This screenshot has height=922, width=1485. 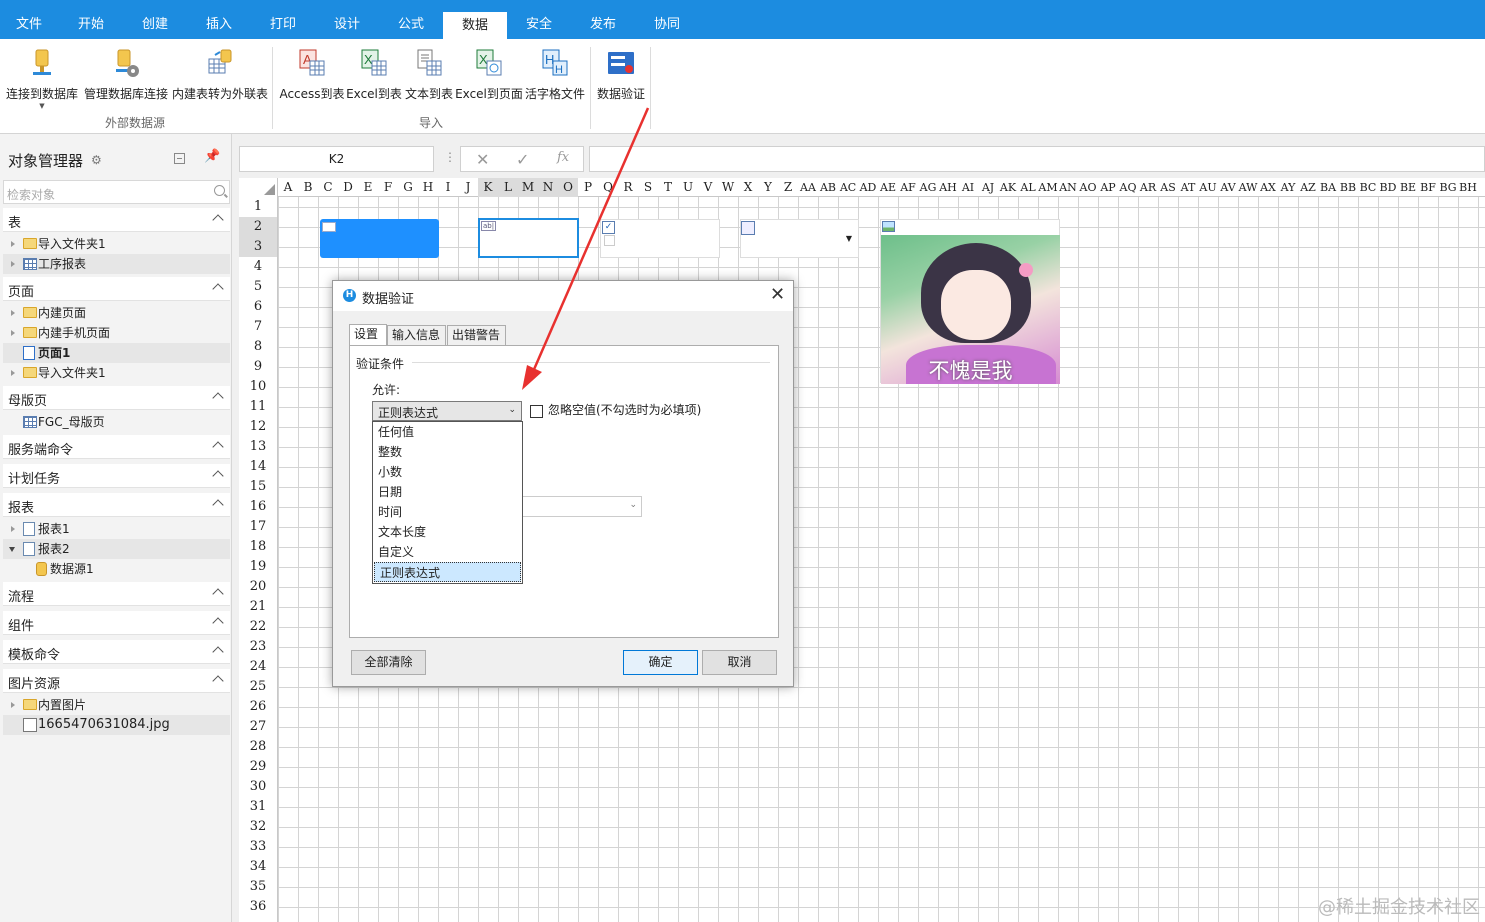 I want to click on row-header: 32, so click(x=258, y=827).